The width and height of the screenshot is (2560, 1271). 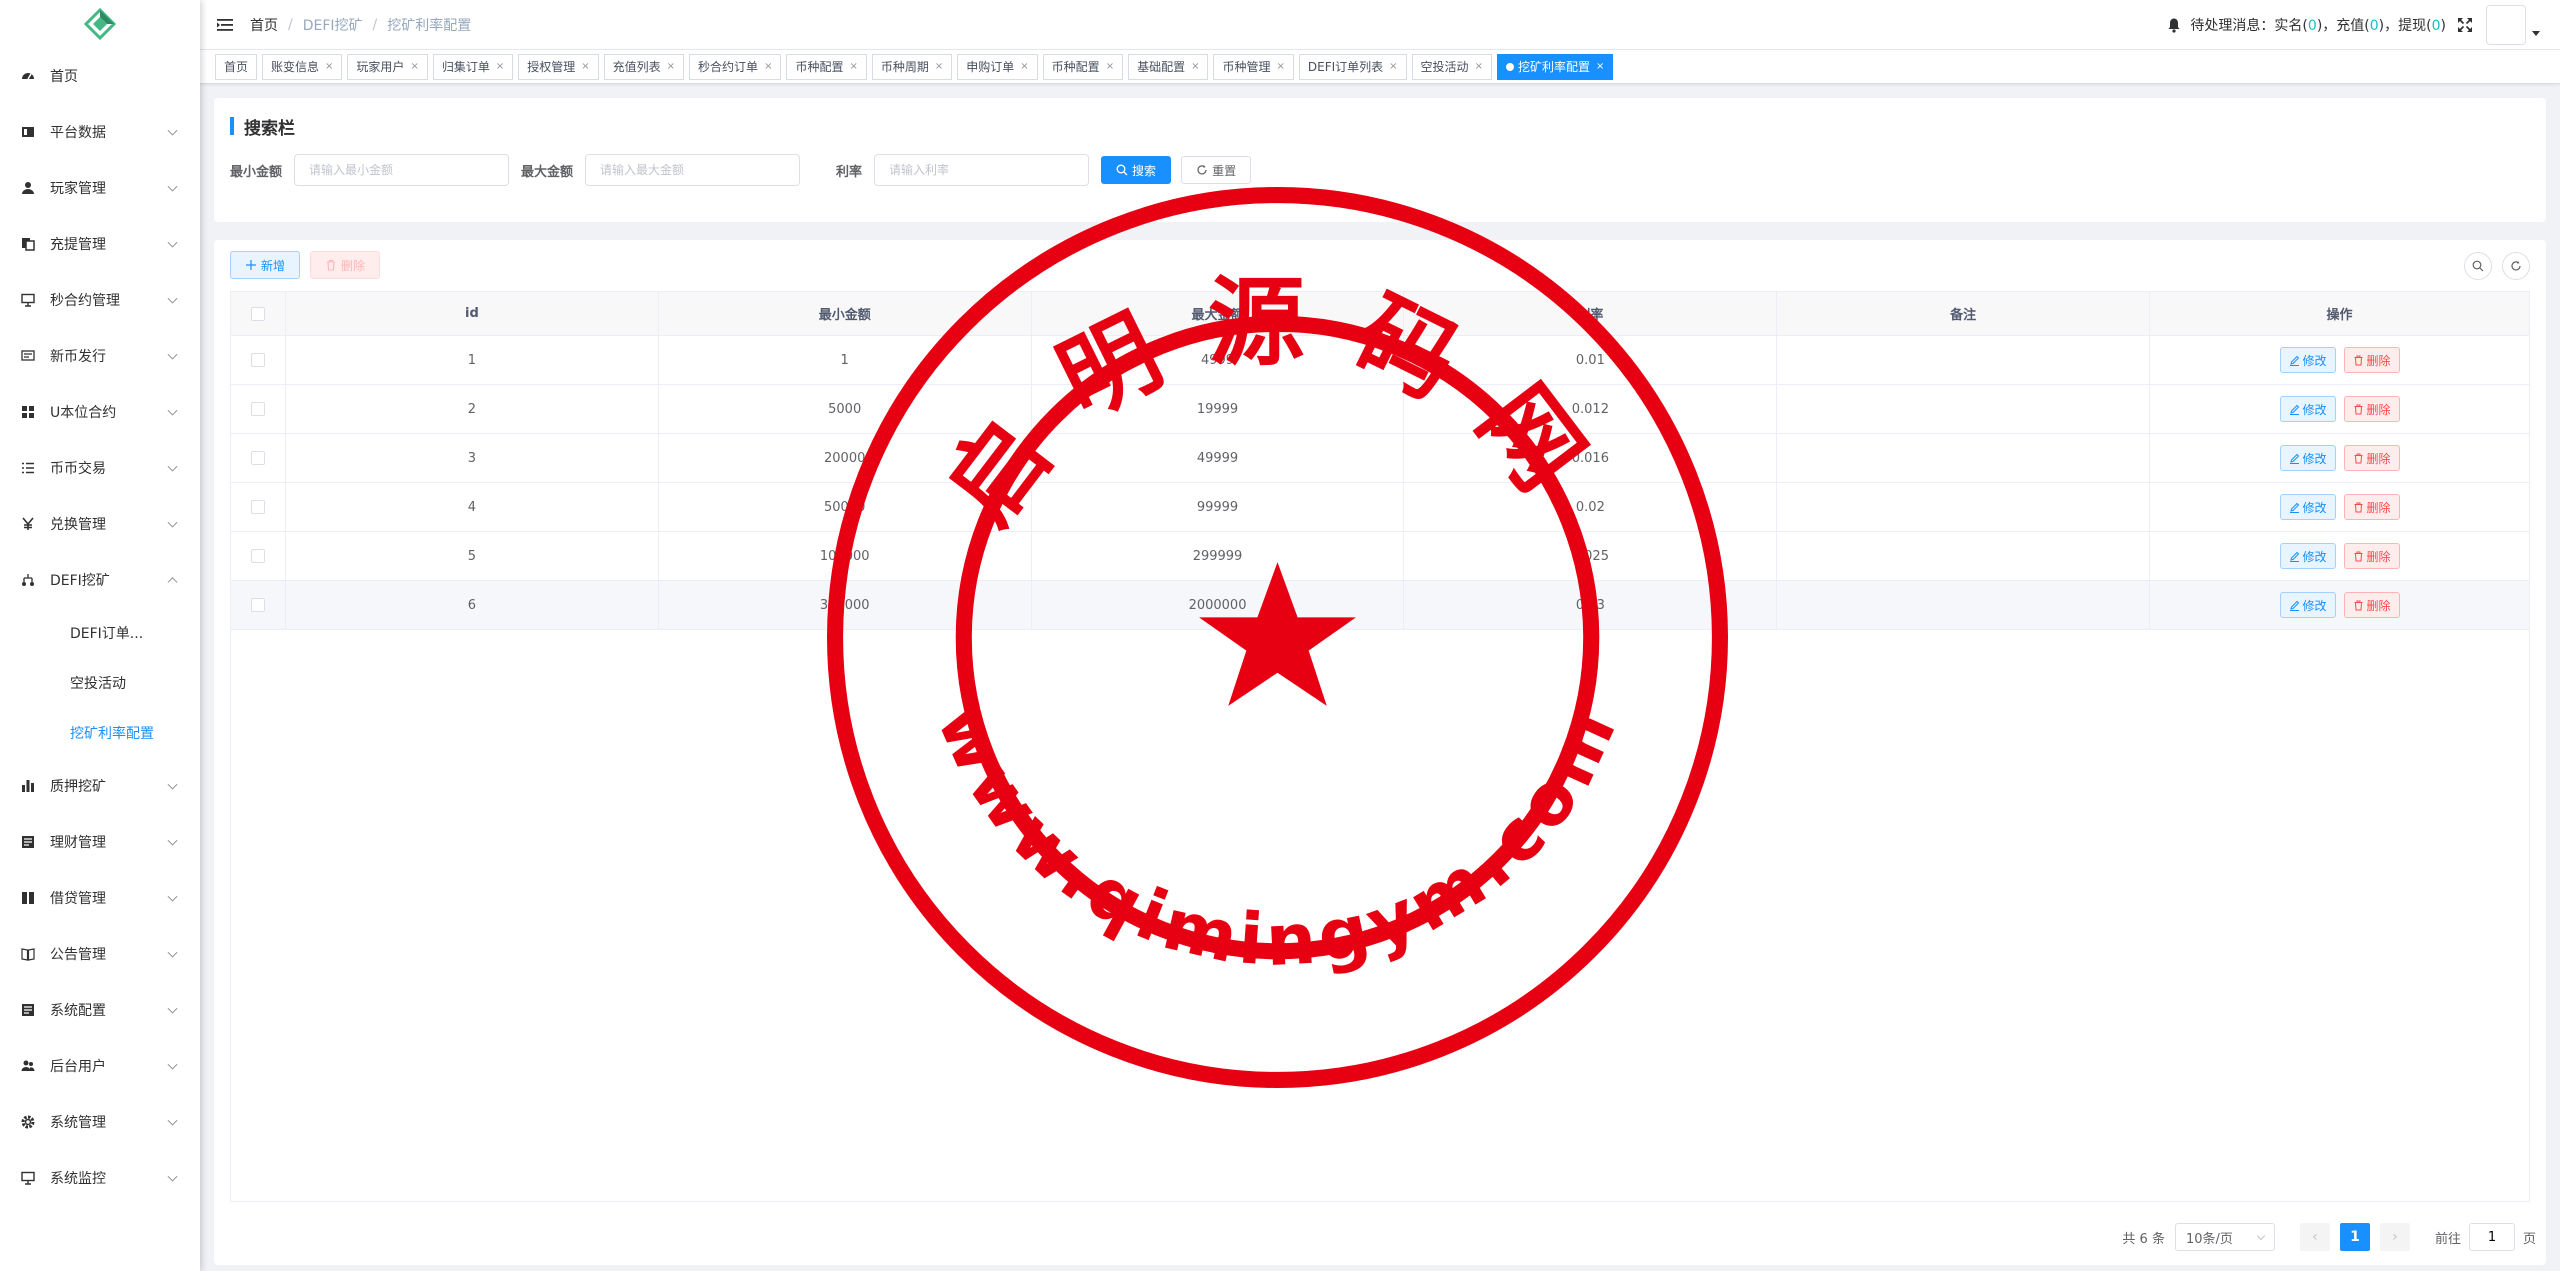 I want to click on tag-item: 归集订单 ×, so click(x=473, y=66).